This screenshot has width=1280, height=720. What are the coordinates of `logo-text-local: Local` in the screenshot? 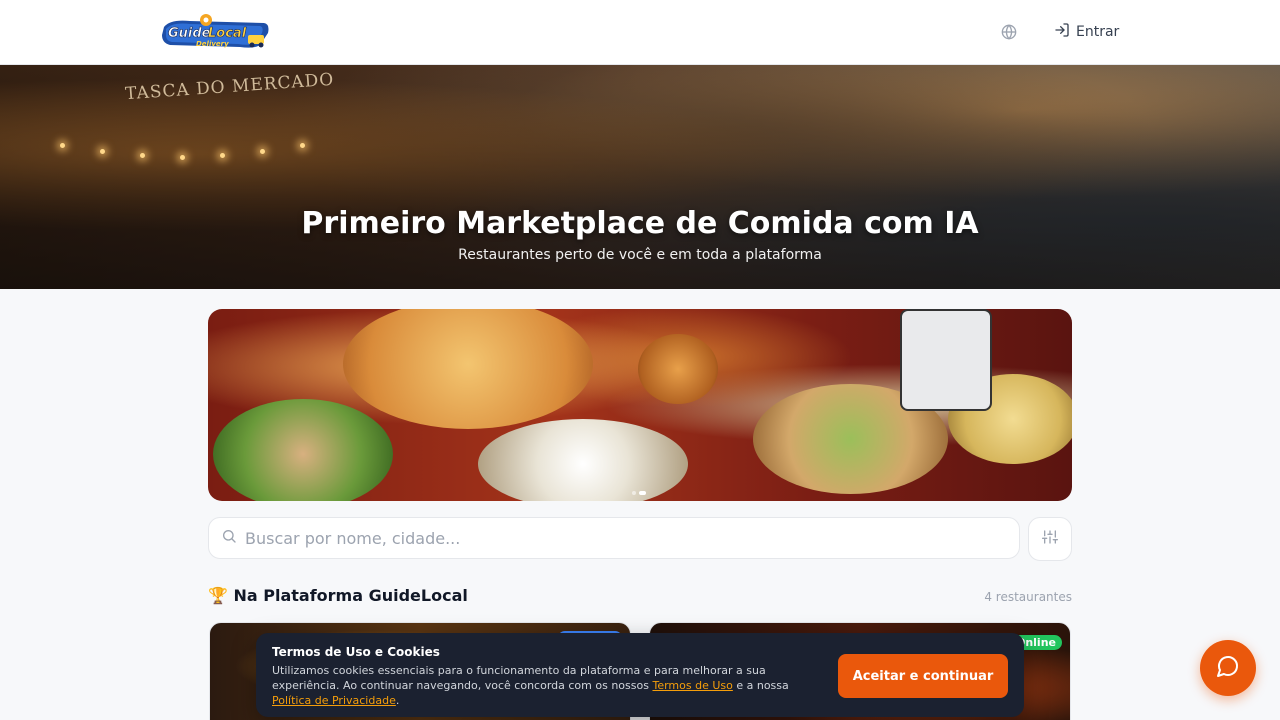 It's located at (227, 33).